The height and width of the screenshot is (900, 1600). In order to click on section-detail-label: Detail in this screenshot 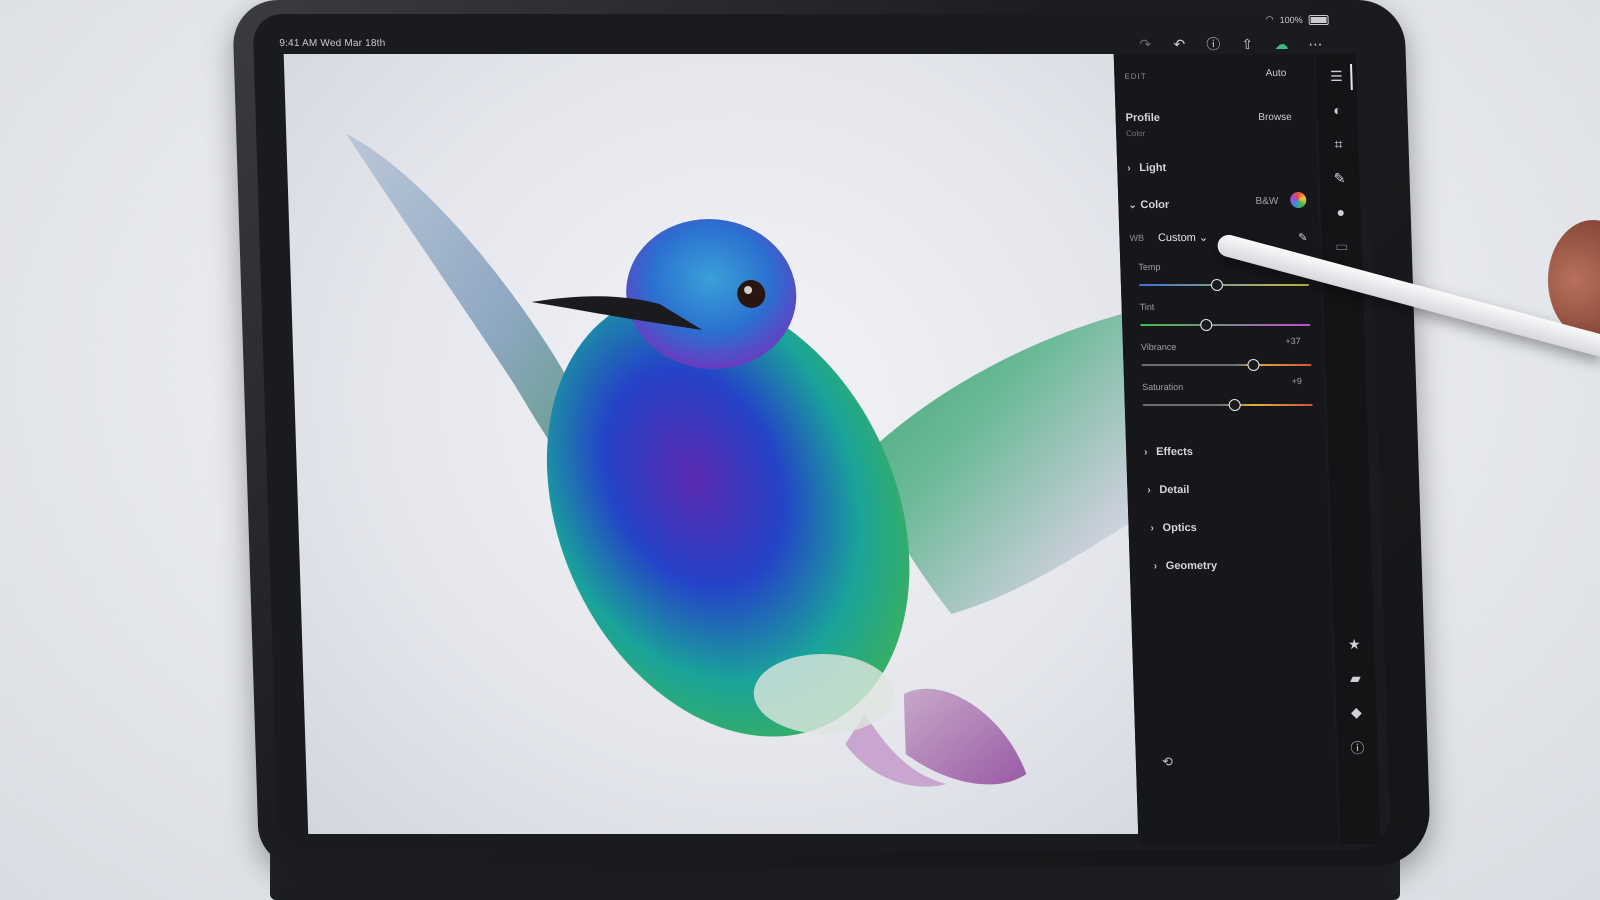, I will do `click(1174, 490)`.